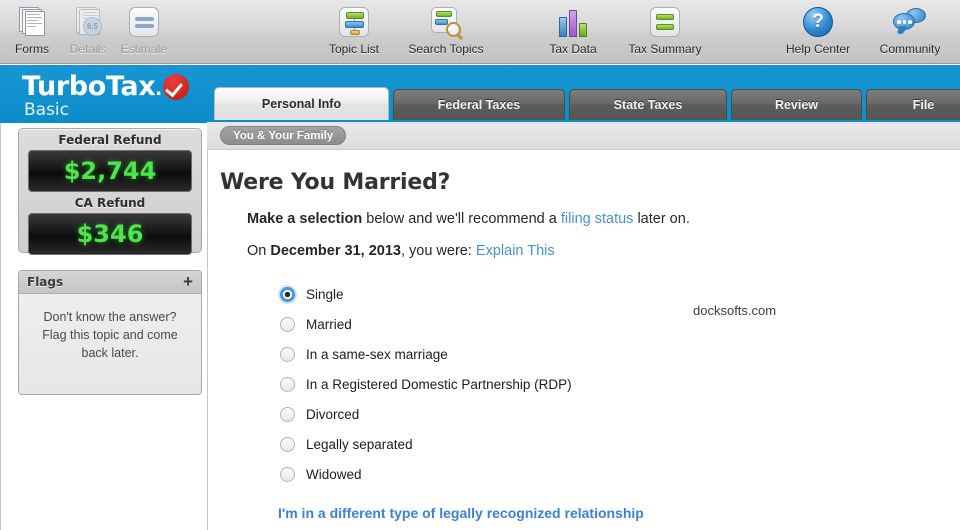 The height and width of the screenshot is (530, 960). What do you see at coordinates (461, 219) in the screenshot?
I see `instruction-mid: below and we'll recommend a` at bounding box center [461, 219].